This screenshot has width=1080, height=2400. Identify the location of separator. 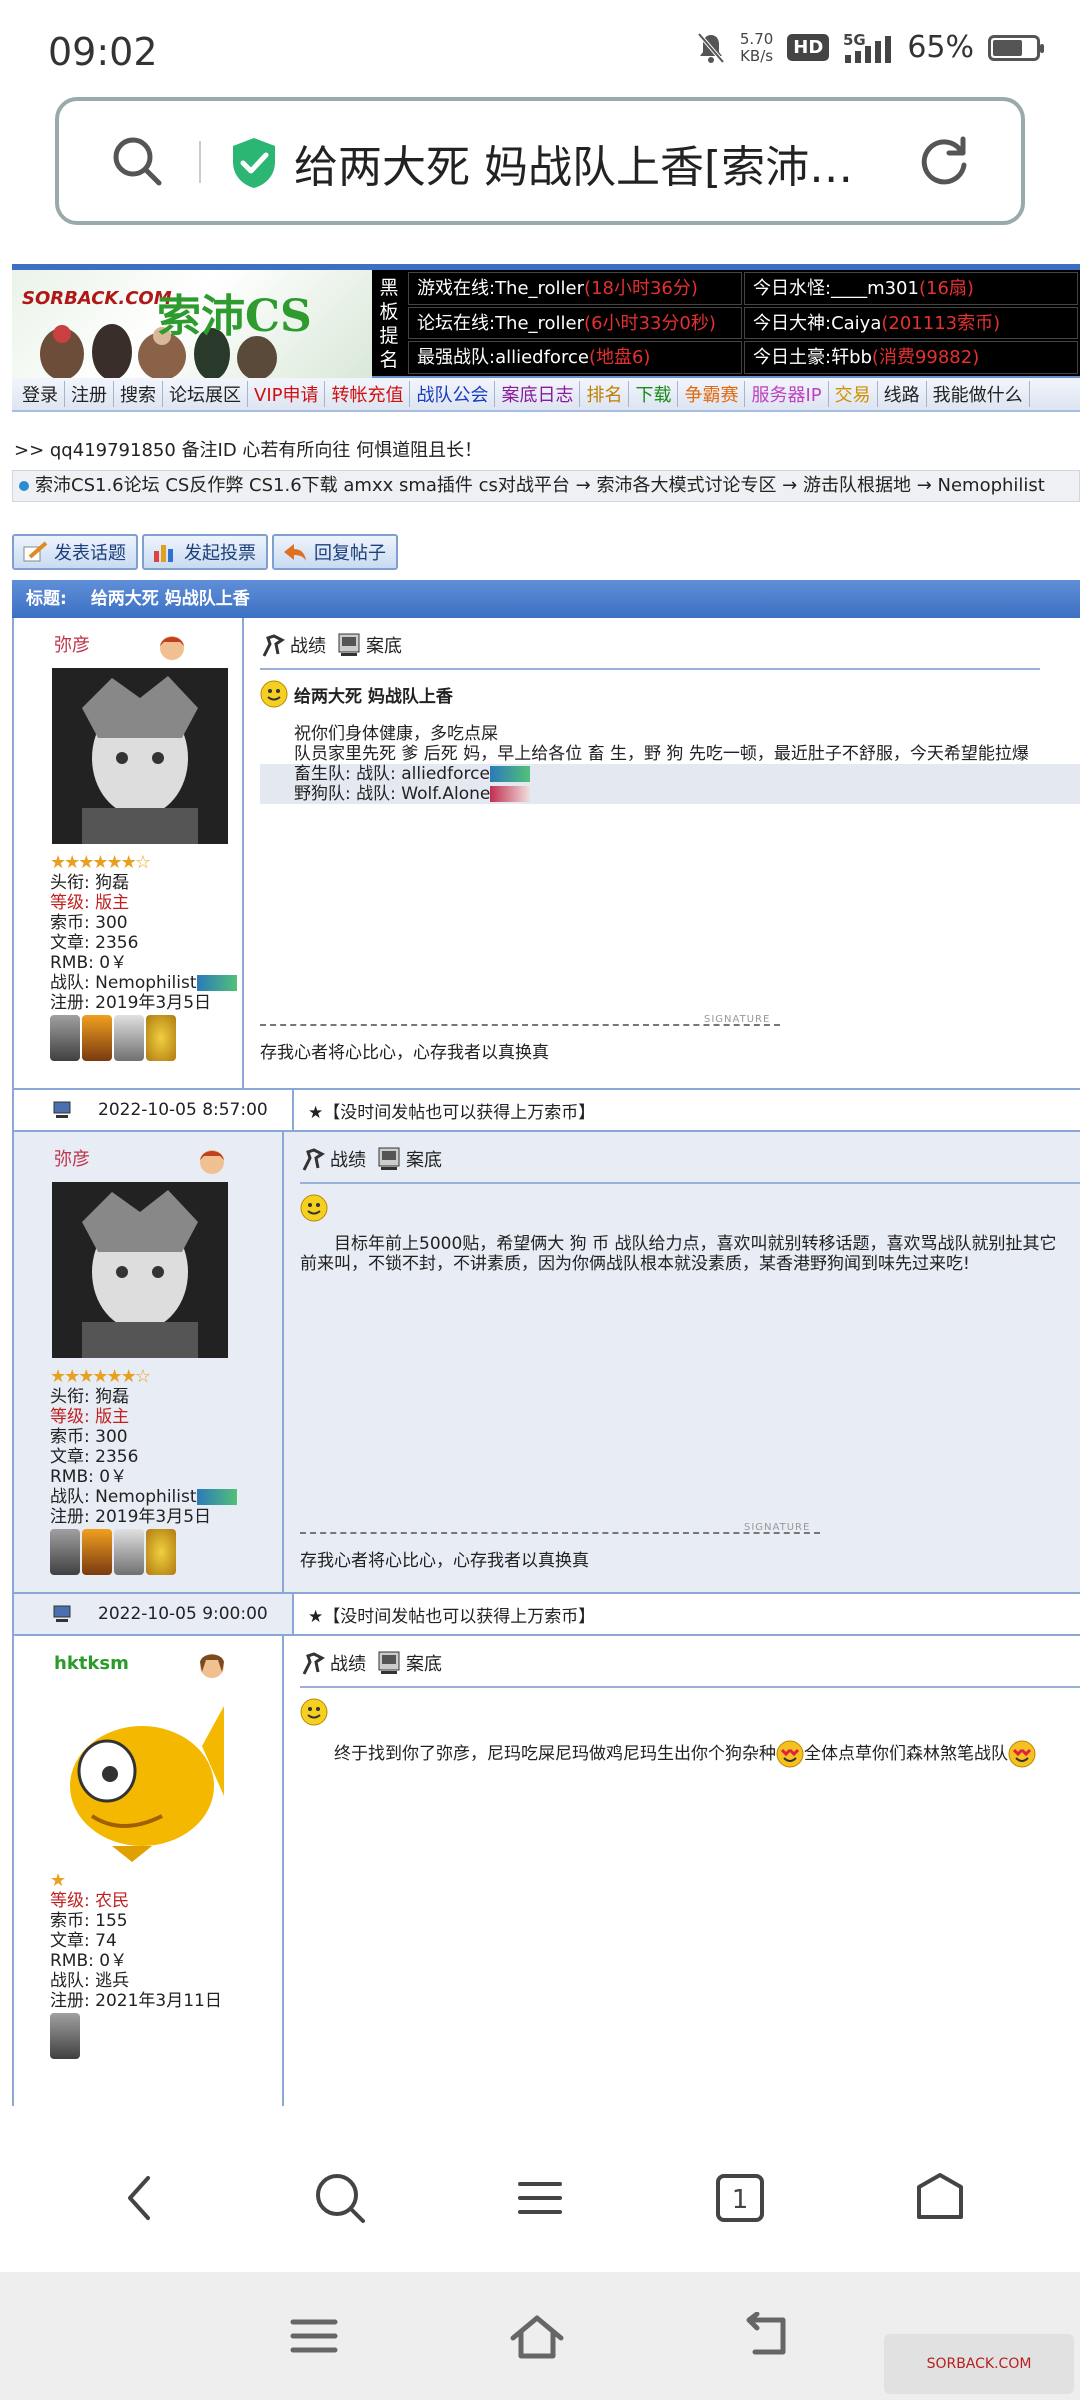
(650, 669).